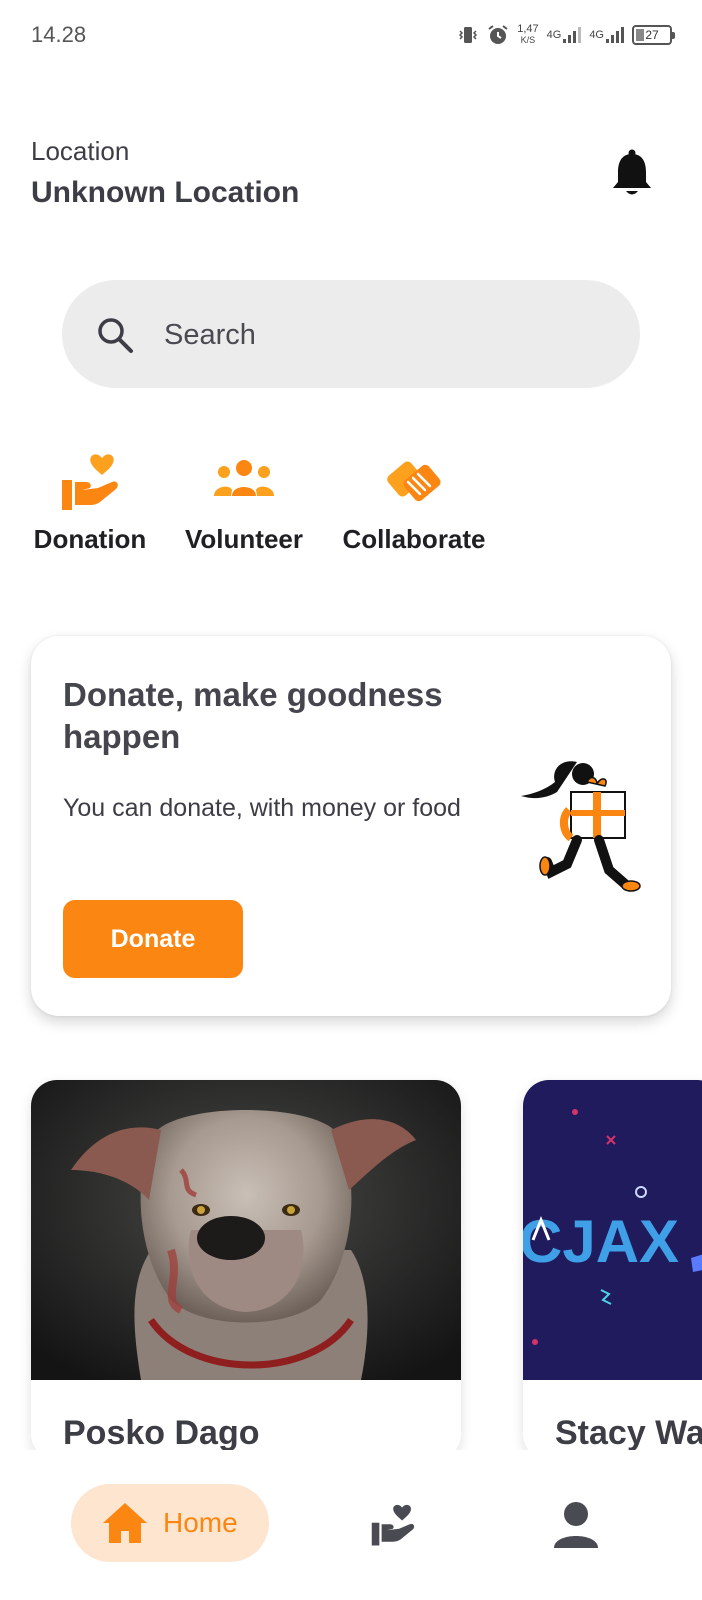 Image resolution: width=702 pixels, height=1600 pixels. Describe the element at coordinates (244, 478) in the screenshot. I see `group-icon` at that location.